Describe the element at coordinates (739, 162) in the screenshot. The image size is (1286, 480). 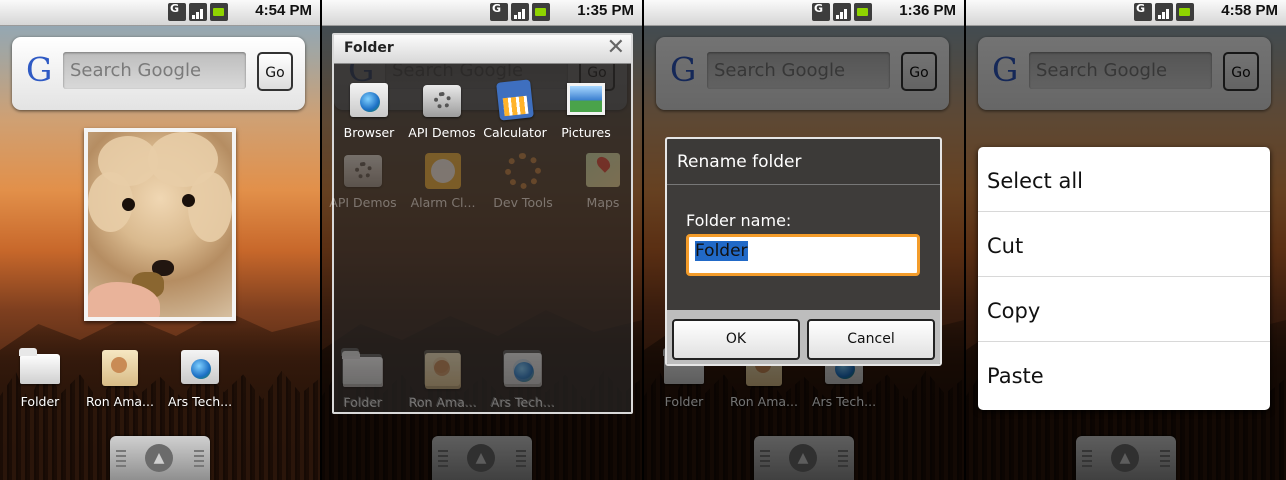
I see `dialog-title: Rename folder` at that location.